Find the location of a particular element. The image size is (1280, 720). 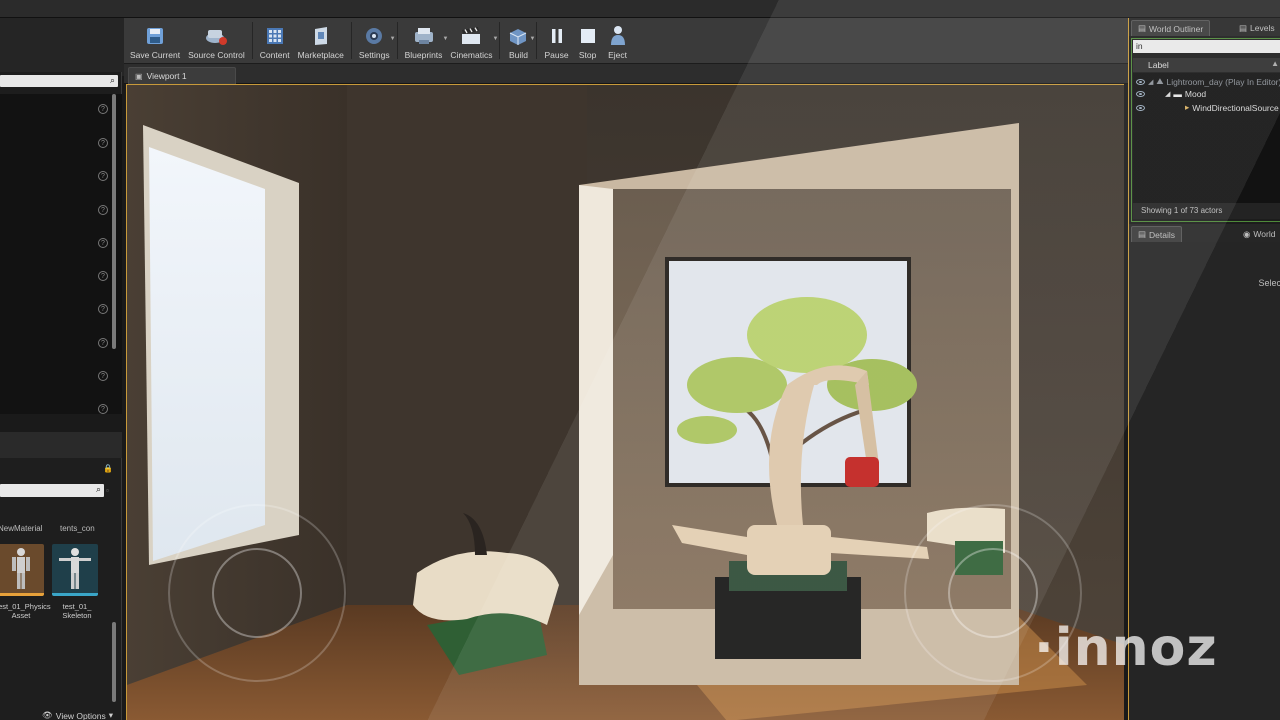

pause-label: Pause is located at coordinates (556, 55).